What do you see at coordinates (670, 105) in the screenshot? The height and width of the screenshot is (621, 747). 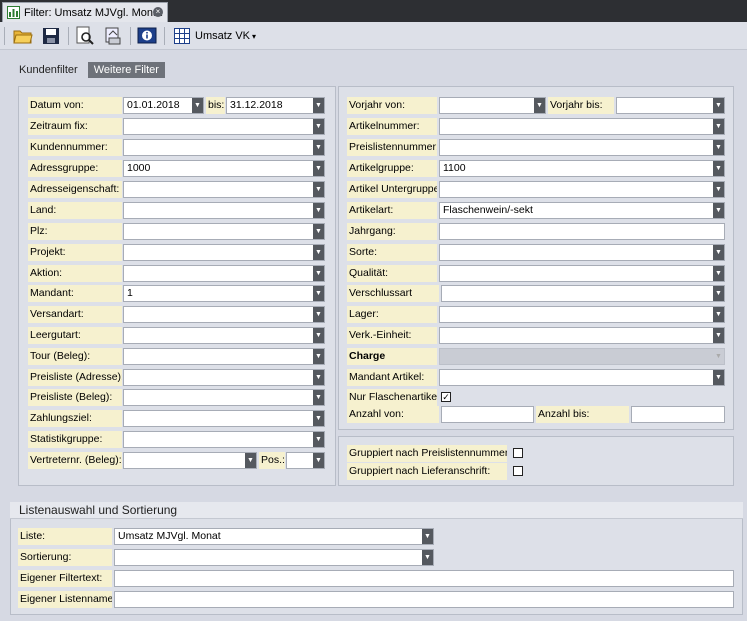 I see `vorjahr-bis-field: ▼` at bounding box center [670, 105].